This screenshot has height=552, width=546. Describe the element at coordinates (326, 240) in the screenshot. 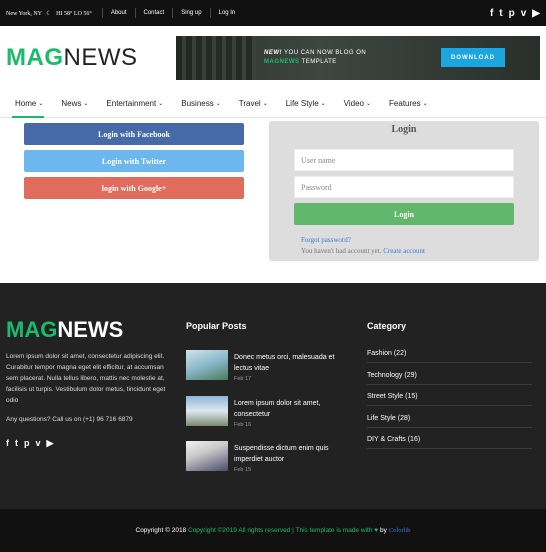

I see `forgot-password-link: Forgot password?` at that location.